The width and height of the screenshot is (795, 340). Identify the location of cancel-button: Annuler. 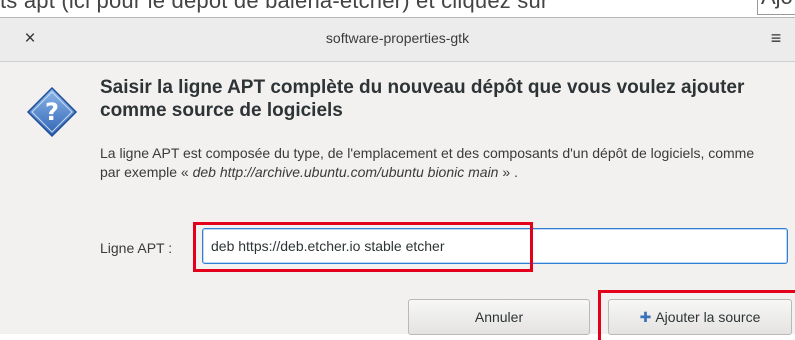
(499, 317).